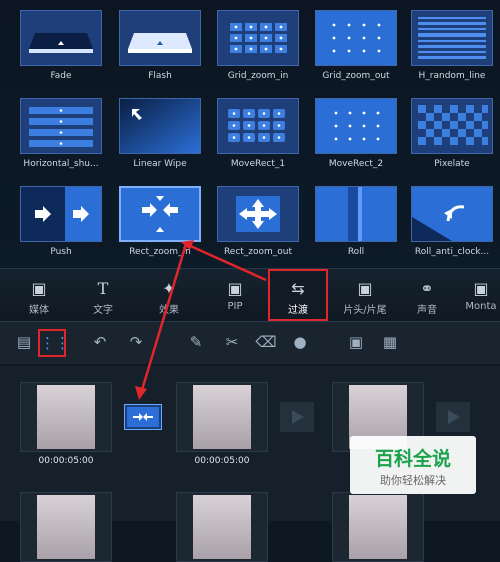 This screenshot has height=562, width=500. Describe the element at coordinates (365, 310) in the screenshot. I see `tab-label: 片头/片尾` at that location.